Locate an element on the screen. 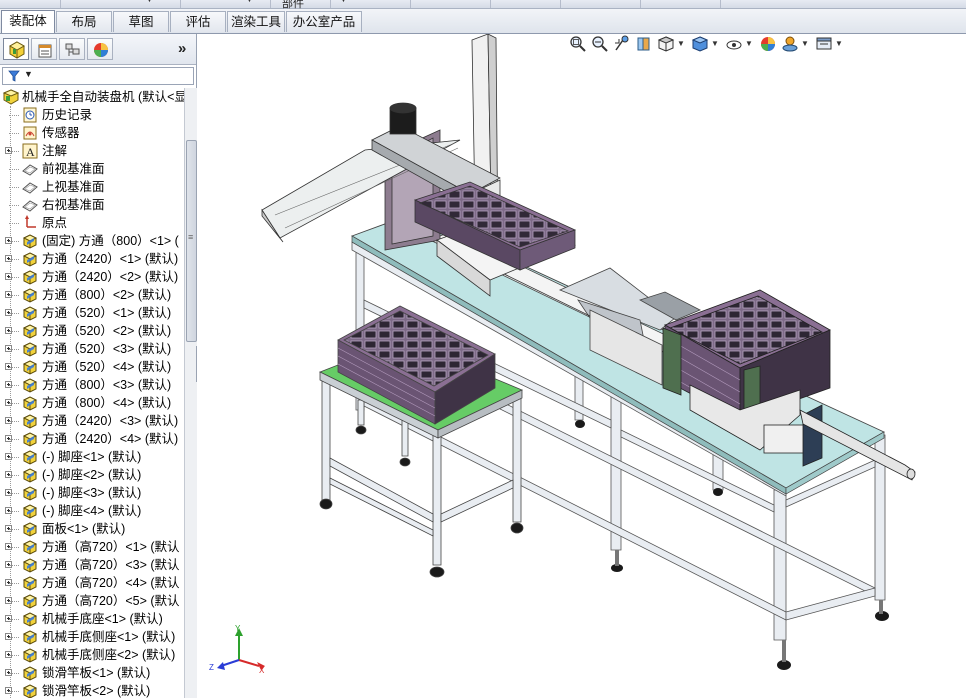  tree-item-label: 锁滑竿板<1> (默认) is located at coordinates (96, 673).